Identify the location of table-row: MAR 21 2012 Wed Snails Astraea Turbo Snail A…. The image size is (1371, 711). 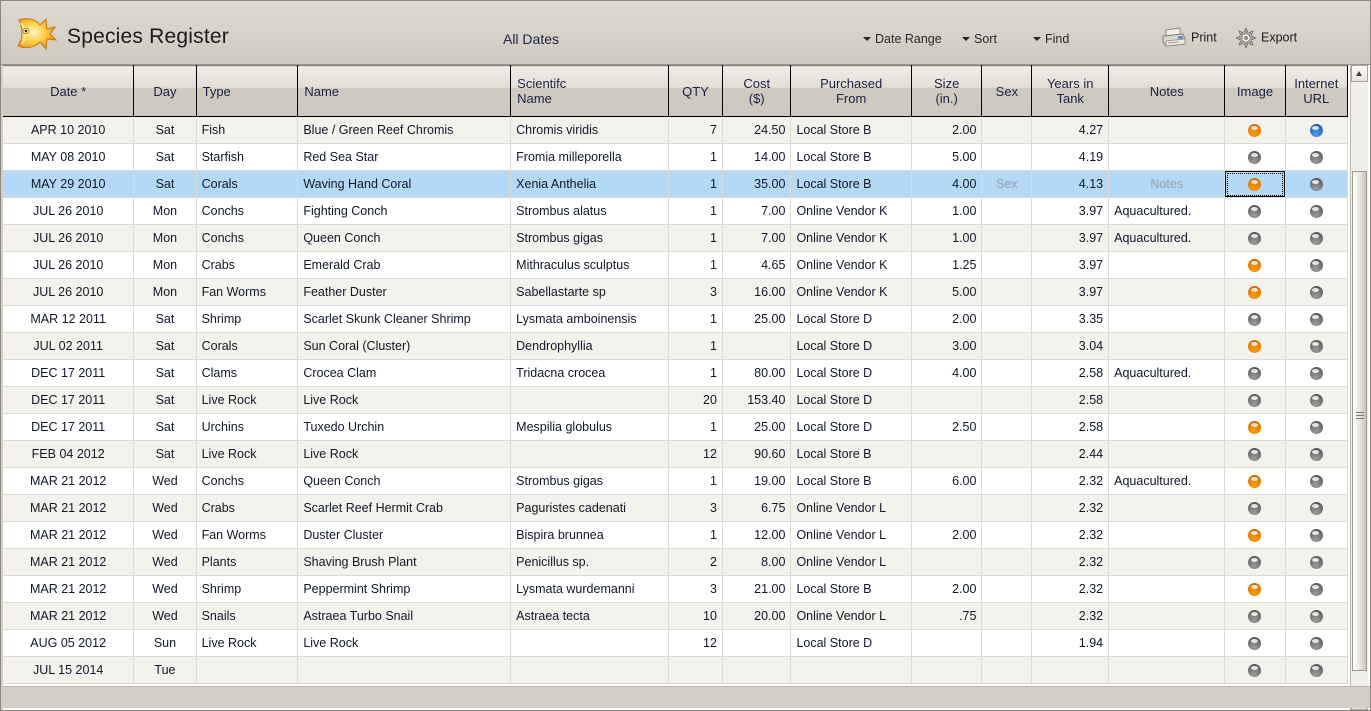
(676, 616).